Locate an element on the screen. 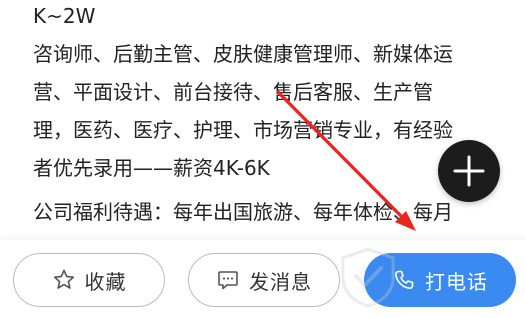 This screenshot has width=526, height=318. floating-add-button is located at coordinates (469, 171).